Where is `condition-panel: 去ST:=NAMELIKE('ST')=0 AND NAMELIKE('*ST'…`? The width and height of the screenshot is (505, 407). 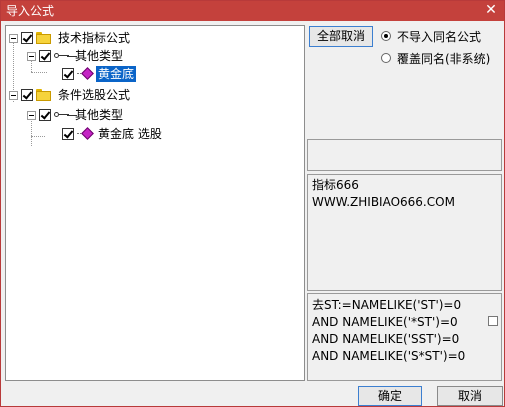
condition-panel: 去ST:=NAMELIKE('ST')=0 AND NAMELIKE('*ST'… is located at coordinates (404, 337).